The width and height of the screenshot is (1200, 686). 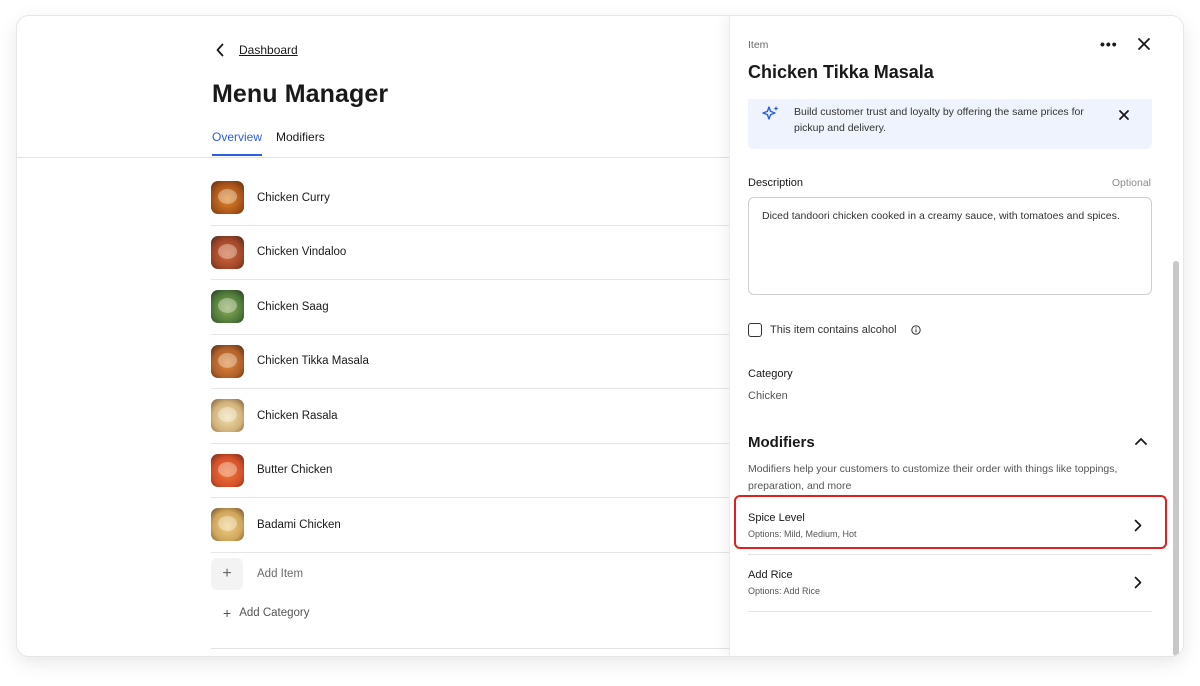 I want to click on list-item: Chicken Vindaloo, so click(x=470, y=253).